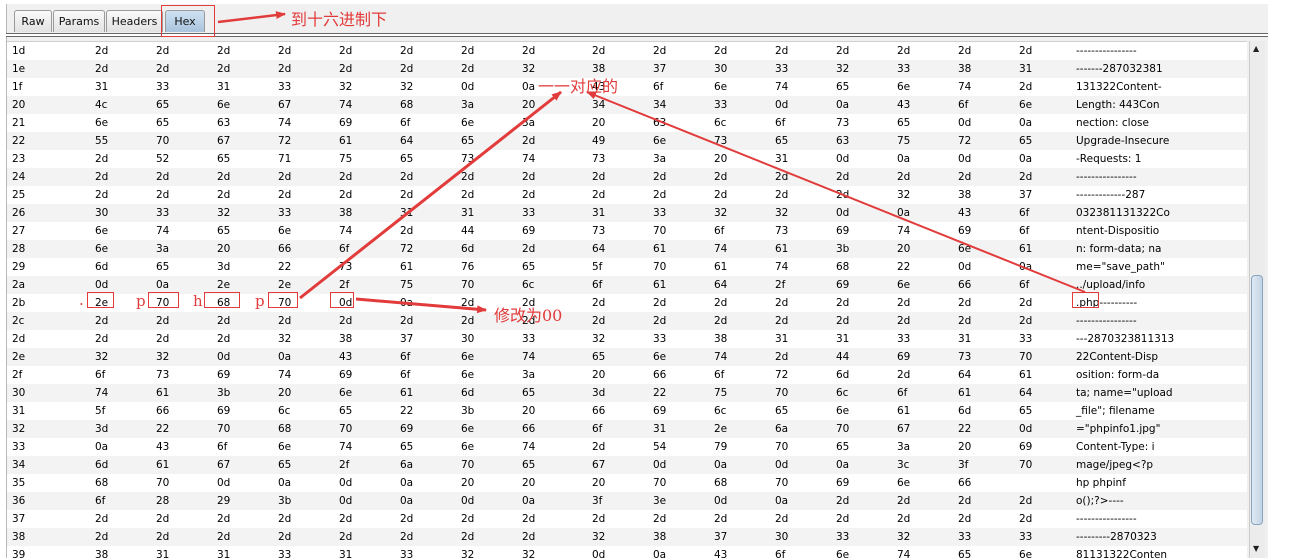 The height and width of the screenshot is (559, 1293). Describe the element at coordinates (430, 195) in the screenshot. I see `arrow-left-to-label` at that location.